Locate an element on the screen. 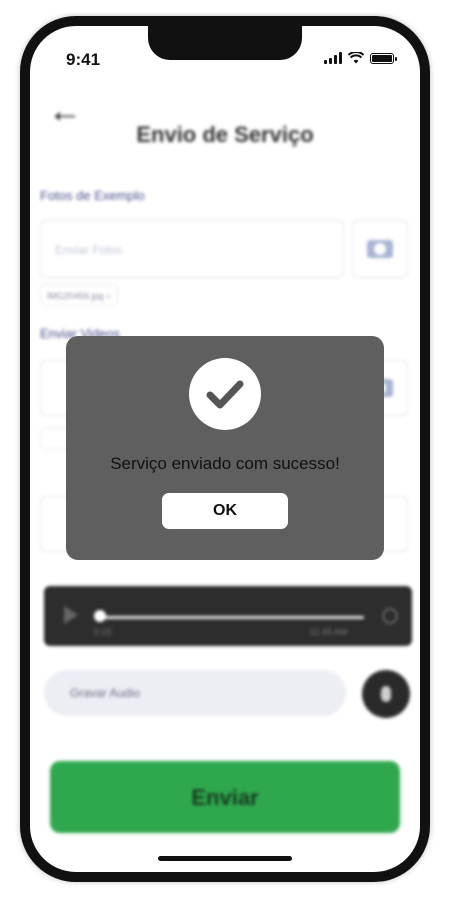 The height and width of the screenshot is (904, 450). file-chip-label: IMG20456.jpg is located at coordinates (75, 296).